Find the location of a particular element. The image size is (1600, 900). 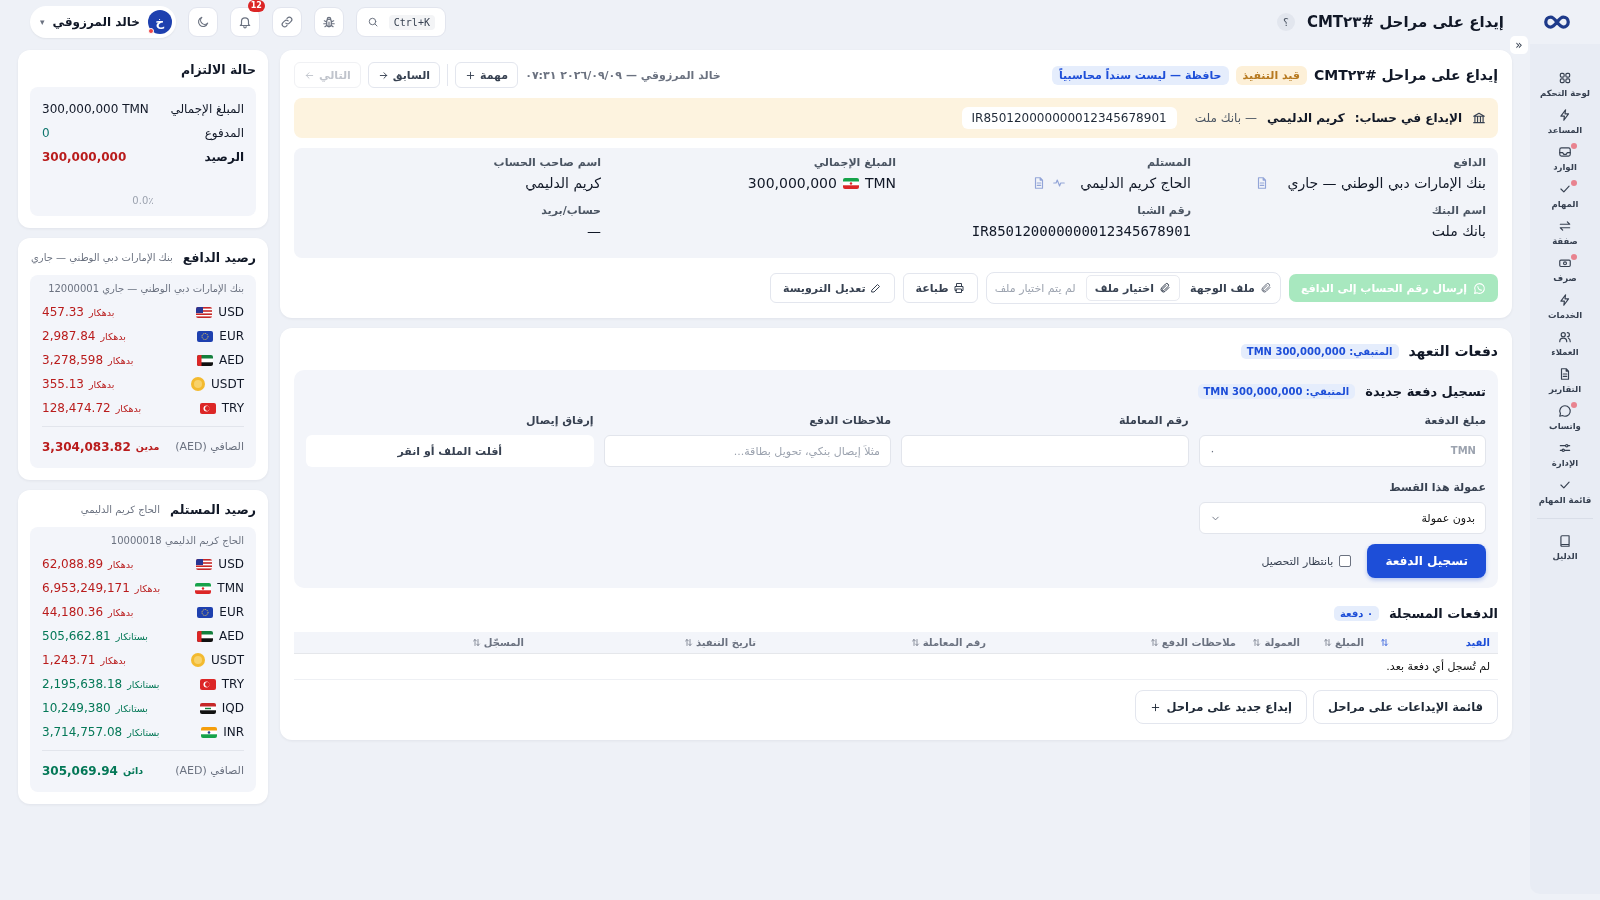

link-button is located at coordinates (286, 22).